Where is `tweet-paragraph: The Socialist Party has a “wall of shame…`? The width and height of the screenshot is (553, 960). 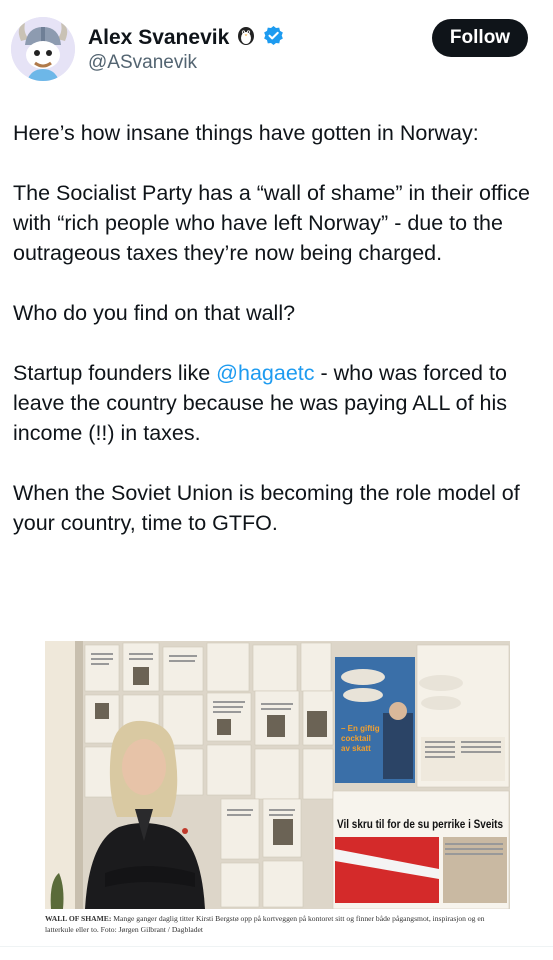 tweet-paragraph: The Socialist Party has a “wall of shame… is located at coordinates (272, 223).